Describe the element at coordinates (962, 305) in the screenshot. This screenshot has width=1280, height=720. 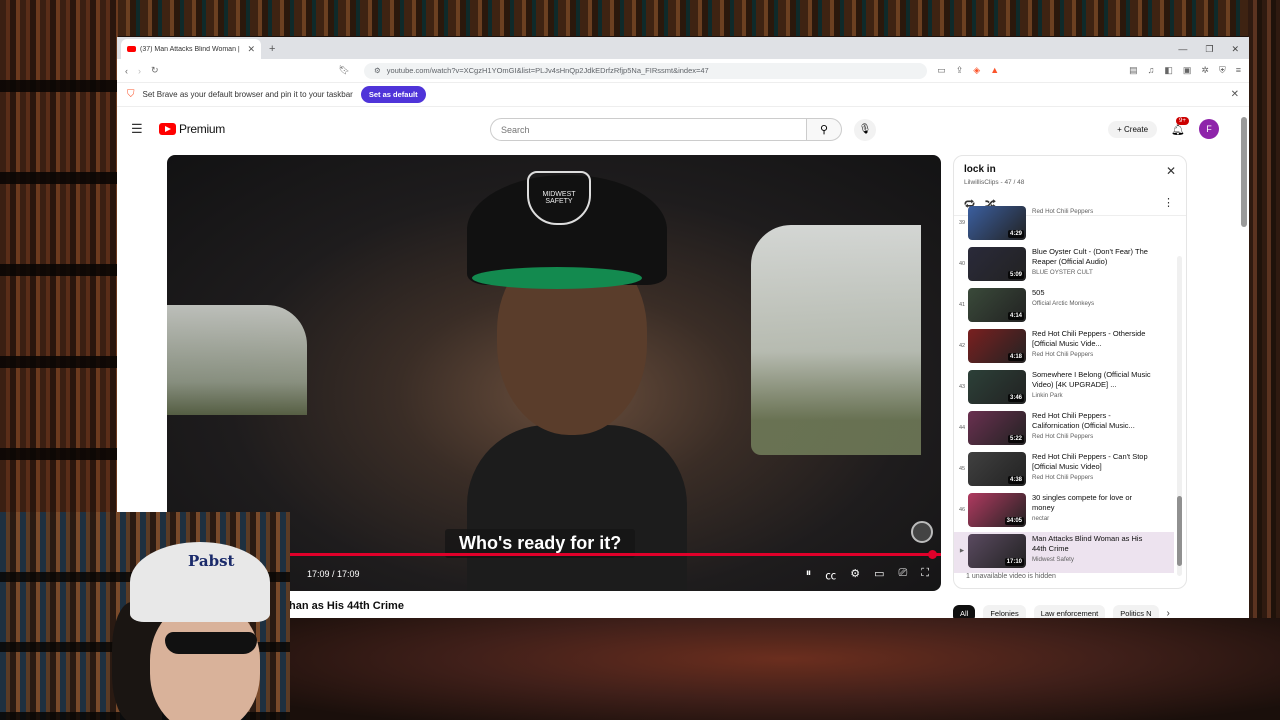
I see `playlist-item-index: 41` at that location.